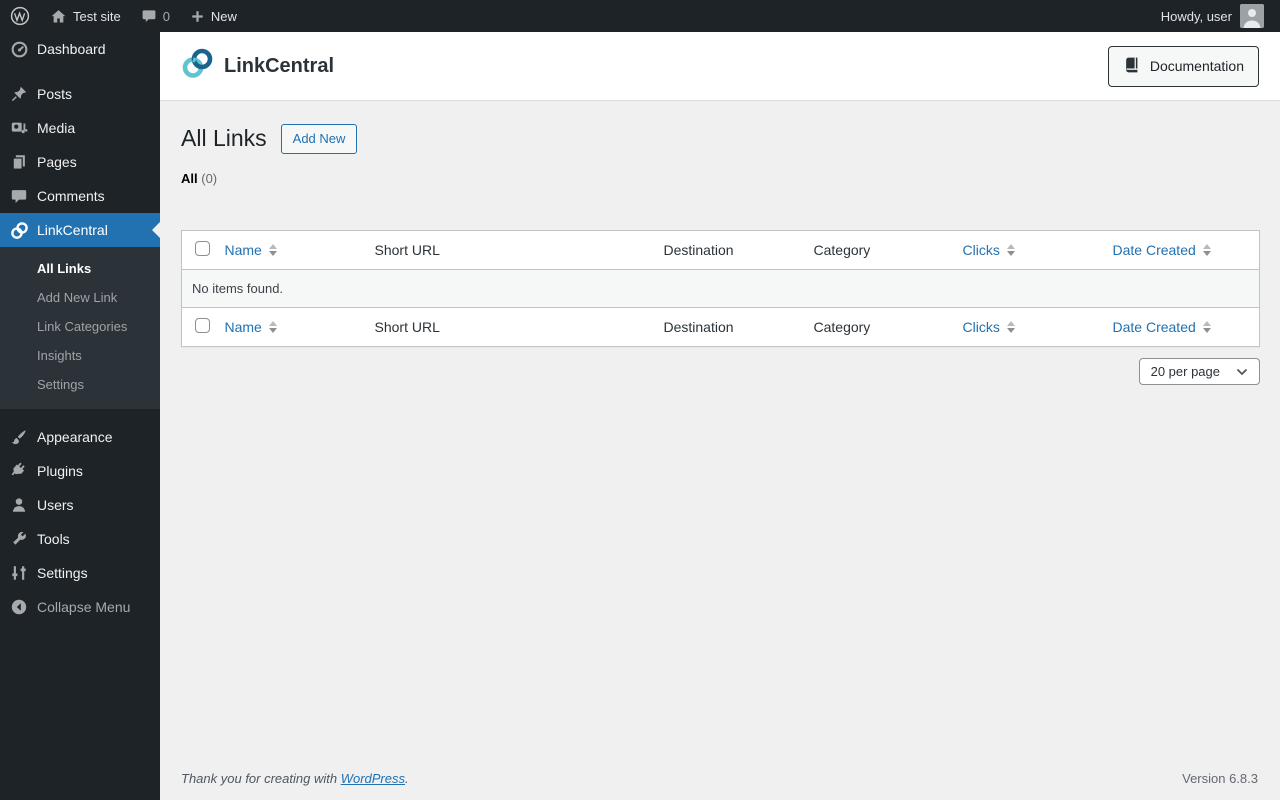  Describe the element at coordinates (80, 505) in the screenshot. I see `sidebar-item-users: Users` at that location.